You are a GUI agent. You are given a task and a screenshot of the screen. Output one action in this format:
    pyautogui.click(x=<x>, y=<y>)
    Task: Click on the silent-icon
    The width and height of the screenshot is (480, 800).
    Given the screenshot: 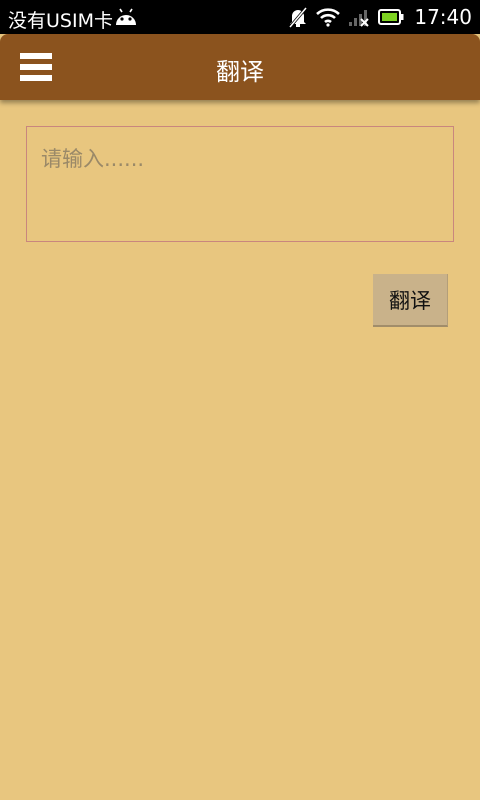 What is the action you would take?
    pyautogui.click(x=298, y=17)
    